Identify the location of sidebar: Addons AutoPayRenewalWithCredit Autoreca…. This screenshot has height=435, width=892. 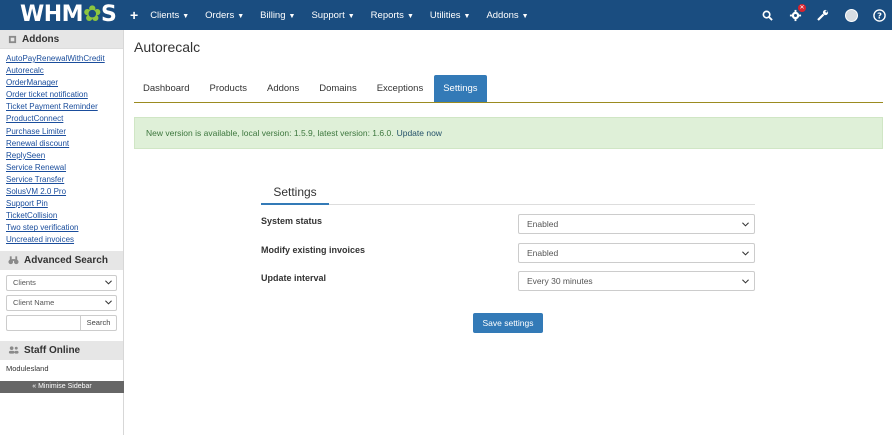
(62, 232).